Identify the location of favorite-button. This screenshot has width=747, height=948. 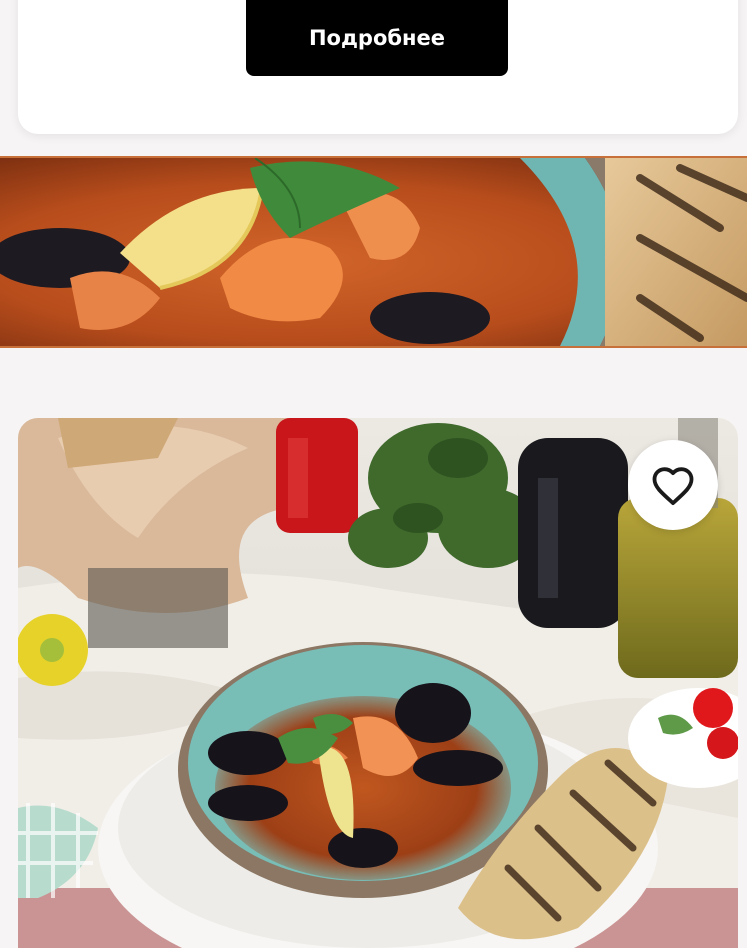
(673, 485).